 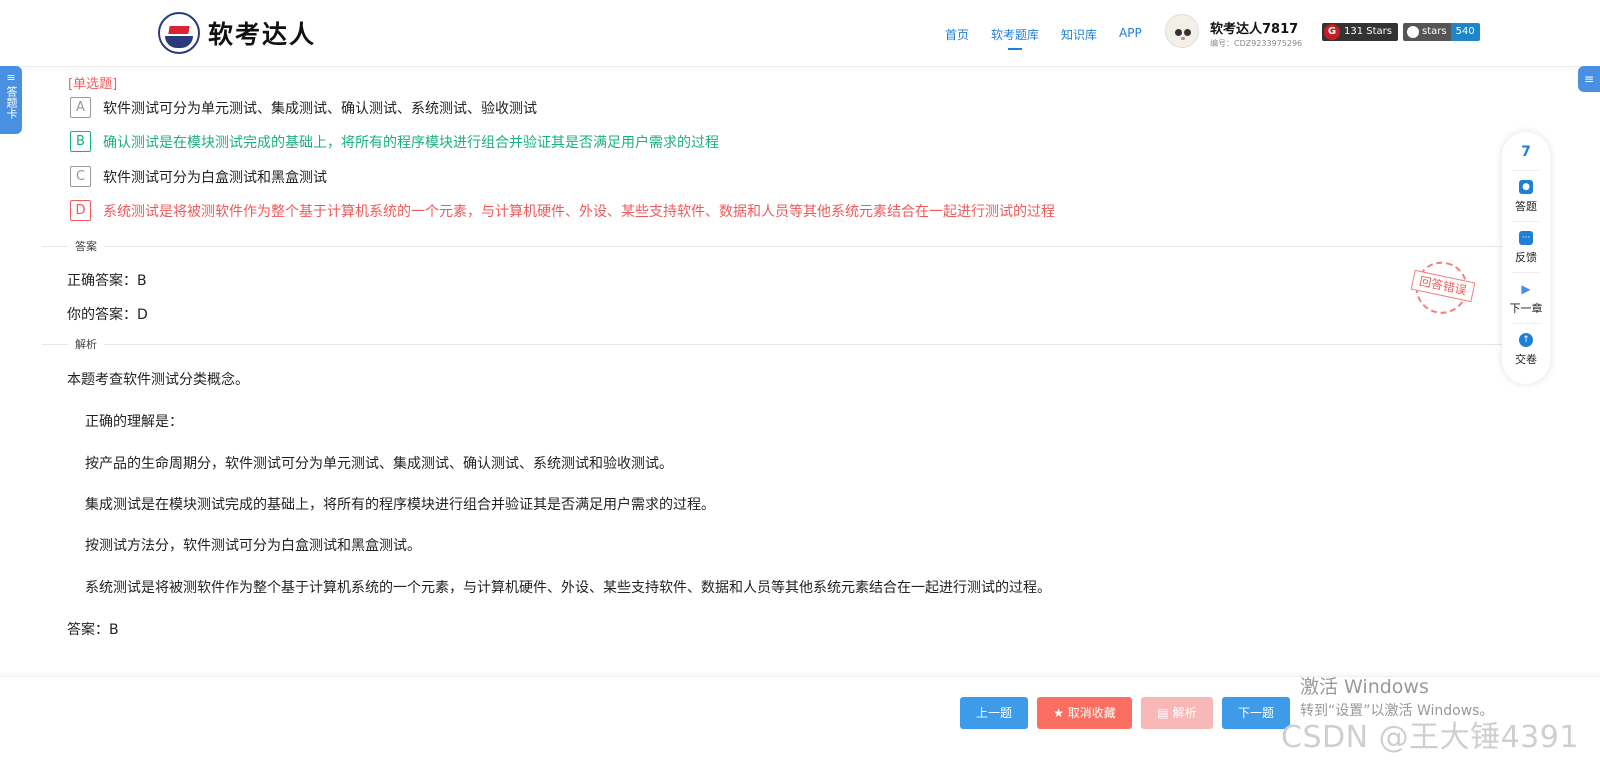 What do you see at coordinates (1177, 713) in the screenshot?
I see `analysis-button: ▤ 解析` at bounding box center [1177, 713].